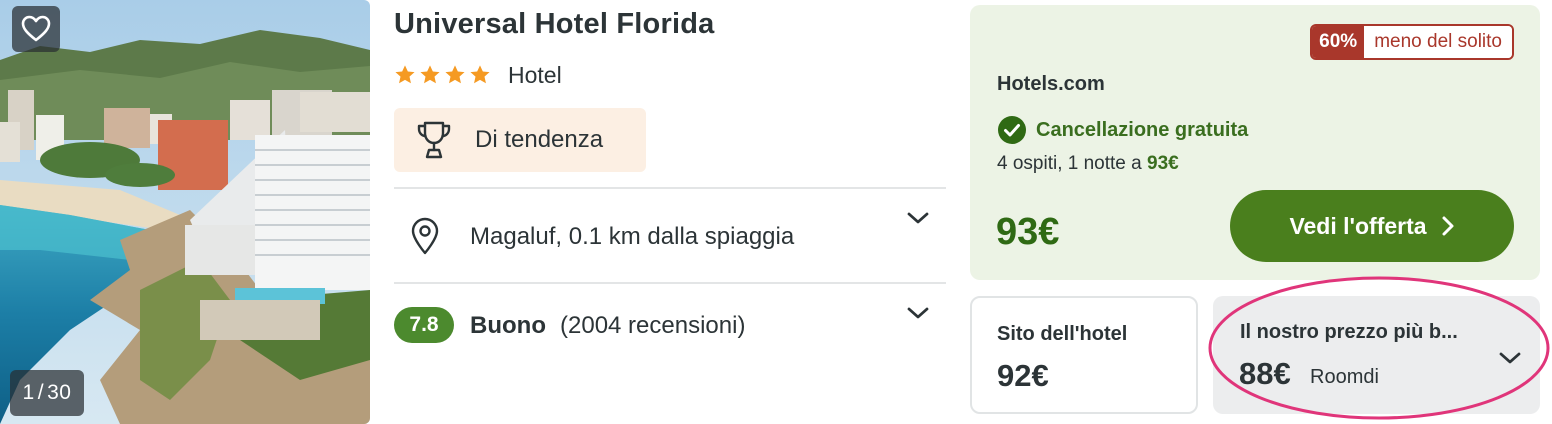 This screenshot has width=1552, height=424. I want to click on rating-word: Buono, so click(508, 325).